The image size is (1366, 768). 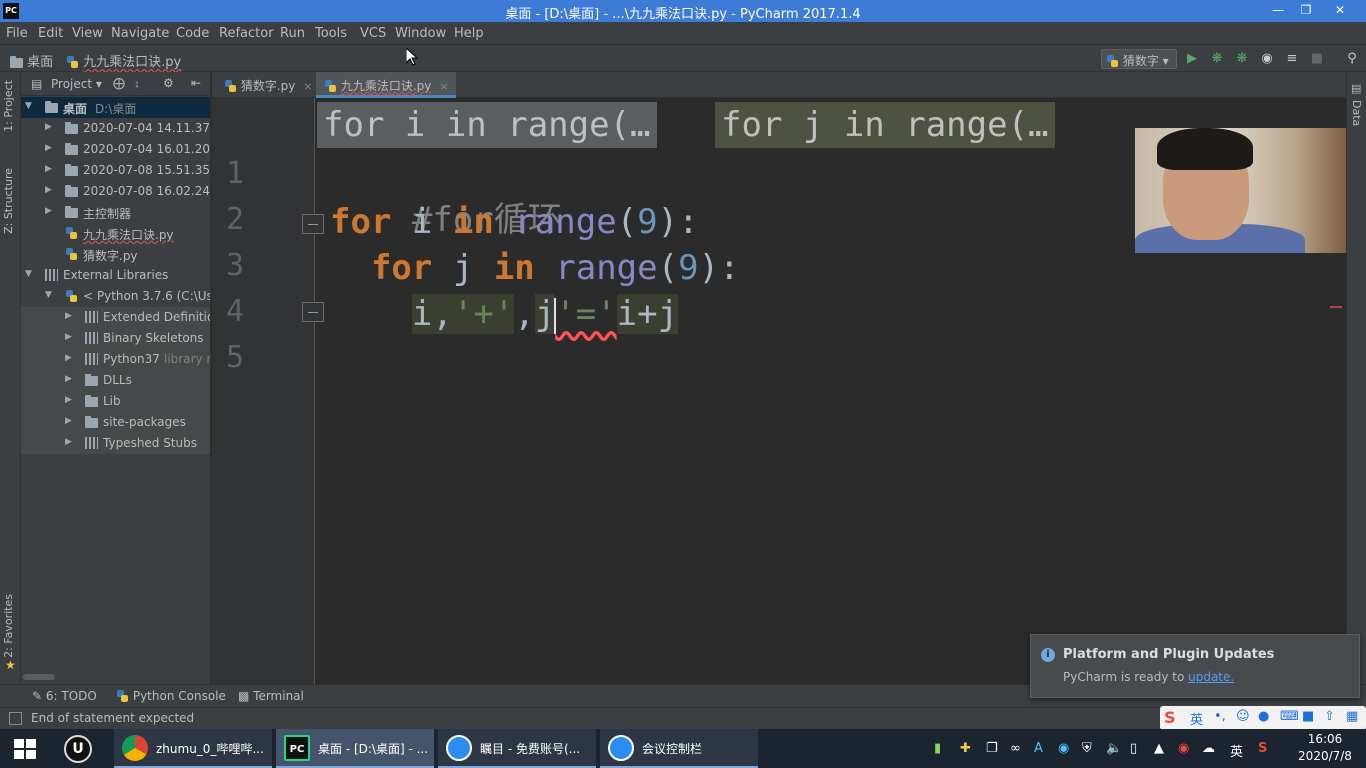 I want to click on tree-python-sdk: ▼ < Python 3.7.6 (C:\Use, so click(x=115, y=296).